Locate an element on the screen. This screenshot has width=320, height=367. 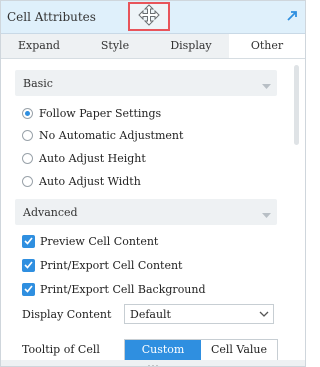
tab-display: Display is located at coordinates (191, 46).